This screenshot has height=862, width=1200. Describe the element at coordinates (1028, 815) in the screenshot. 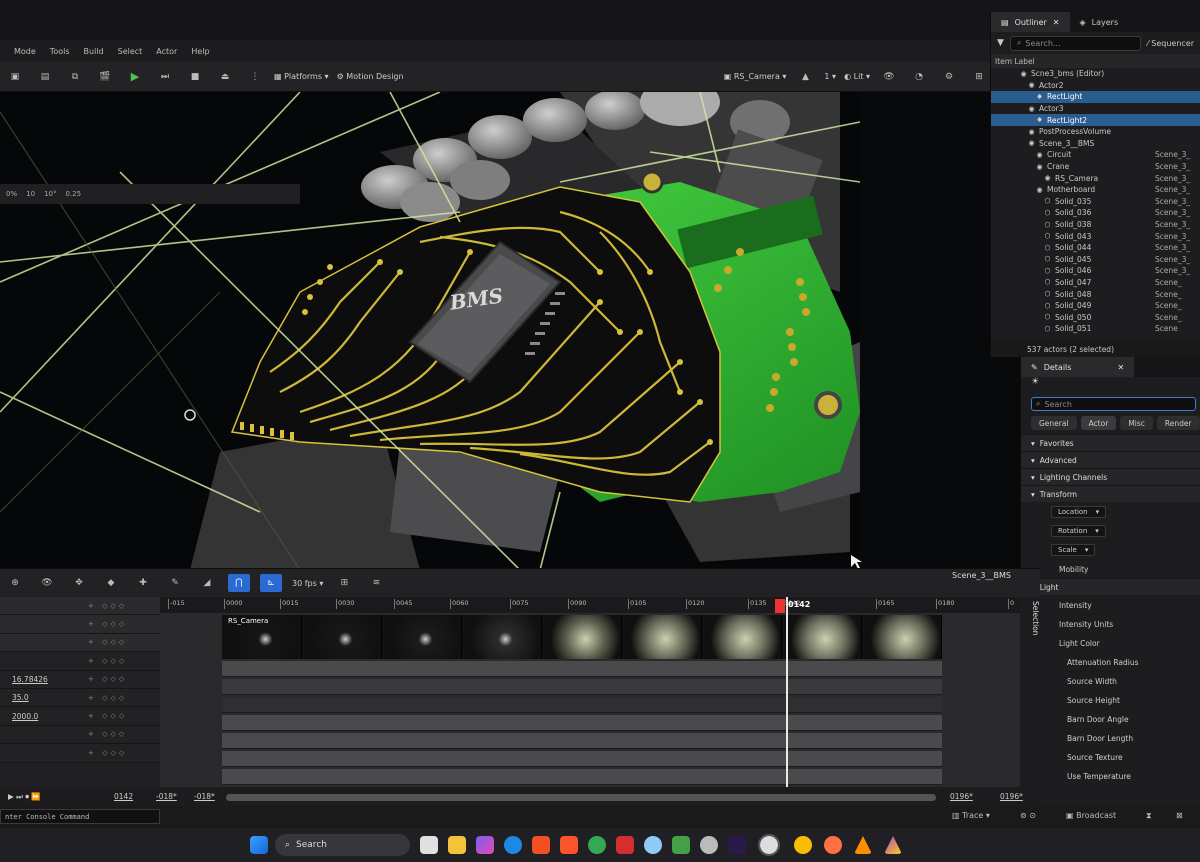

I see `derived-data-icon: ⊚ ⊙` at that location.